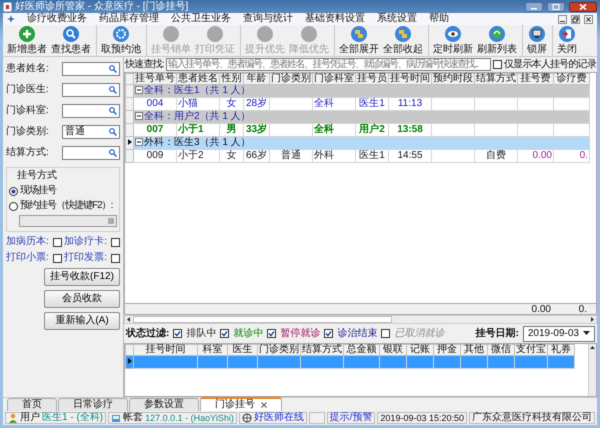 This screenshot has width=600, height=428. Describe the element at coordinates (38, 191) in the screenshot. I see `radio-label: 现场挂号` at that location.